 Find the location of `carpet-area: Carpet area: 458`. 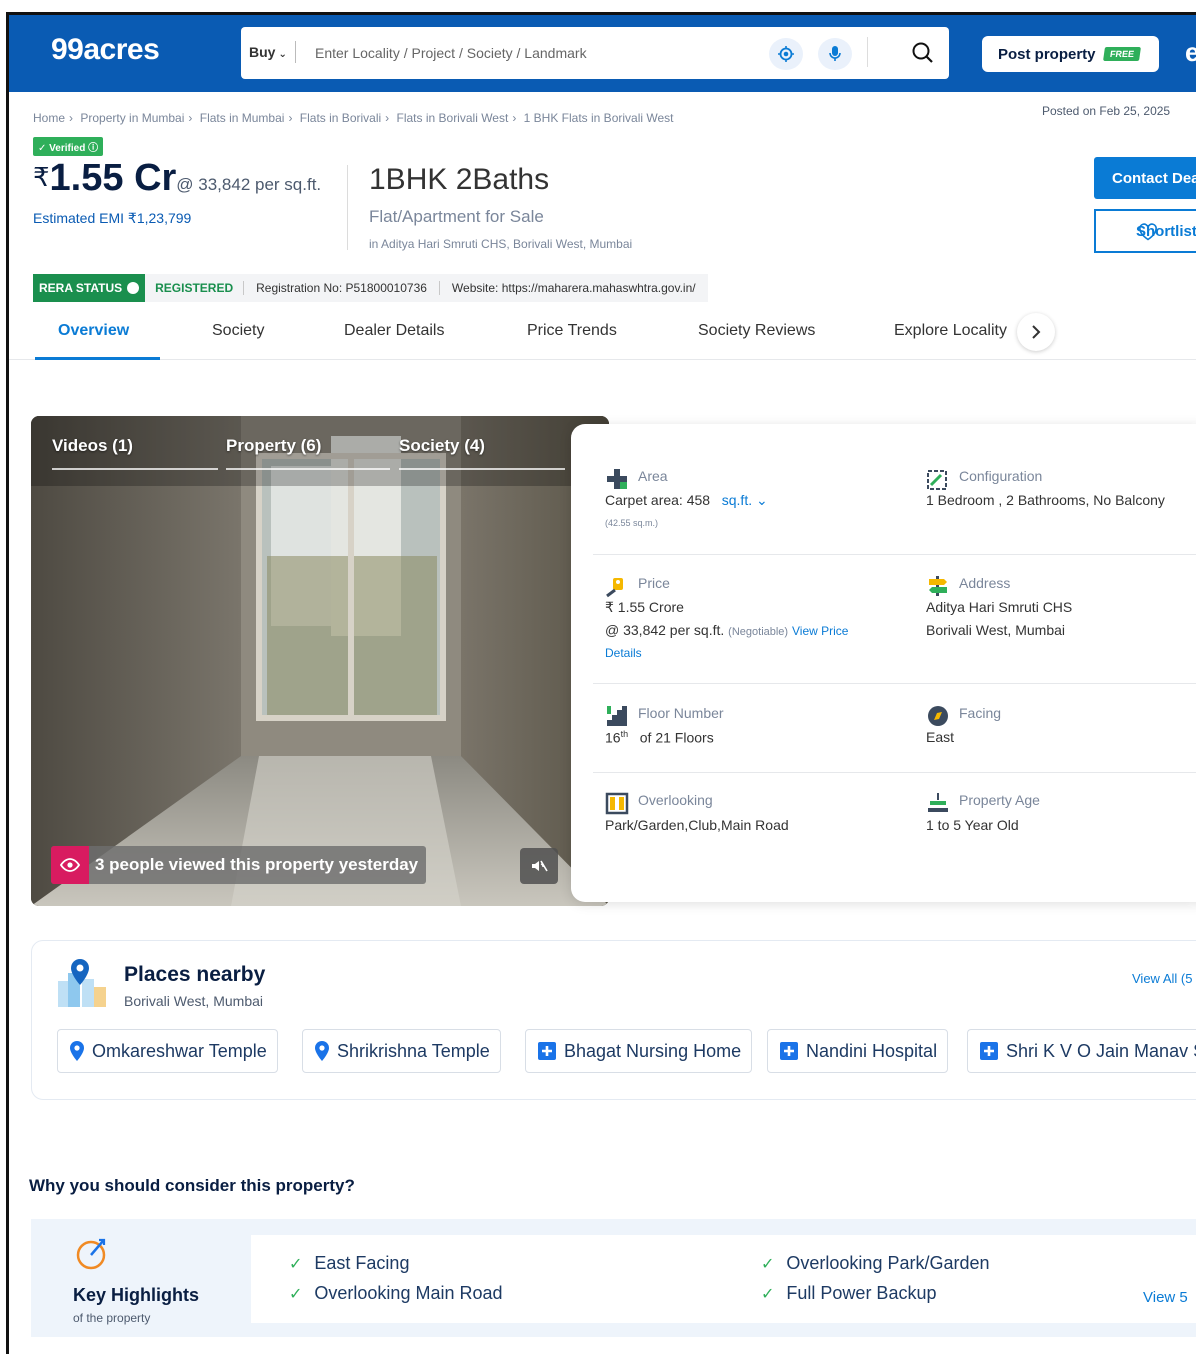

carpet-area: Carpet area: 458 is located at coordinates (658, 500).